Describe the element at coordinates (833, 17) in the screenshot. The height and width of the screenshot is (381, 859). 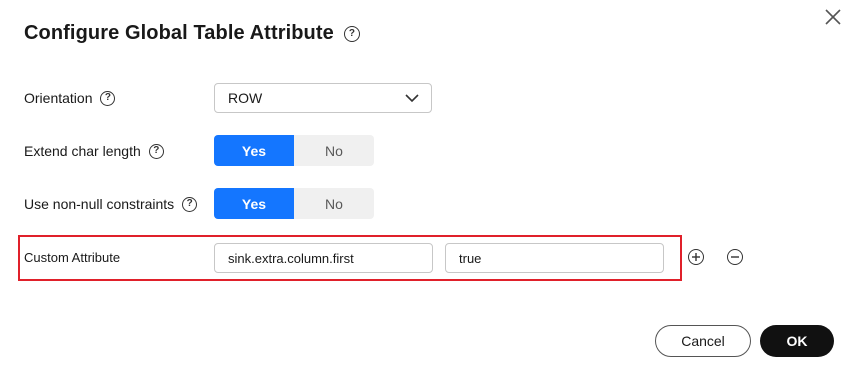
I see `close-icon` at that location.